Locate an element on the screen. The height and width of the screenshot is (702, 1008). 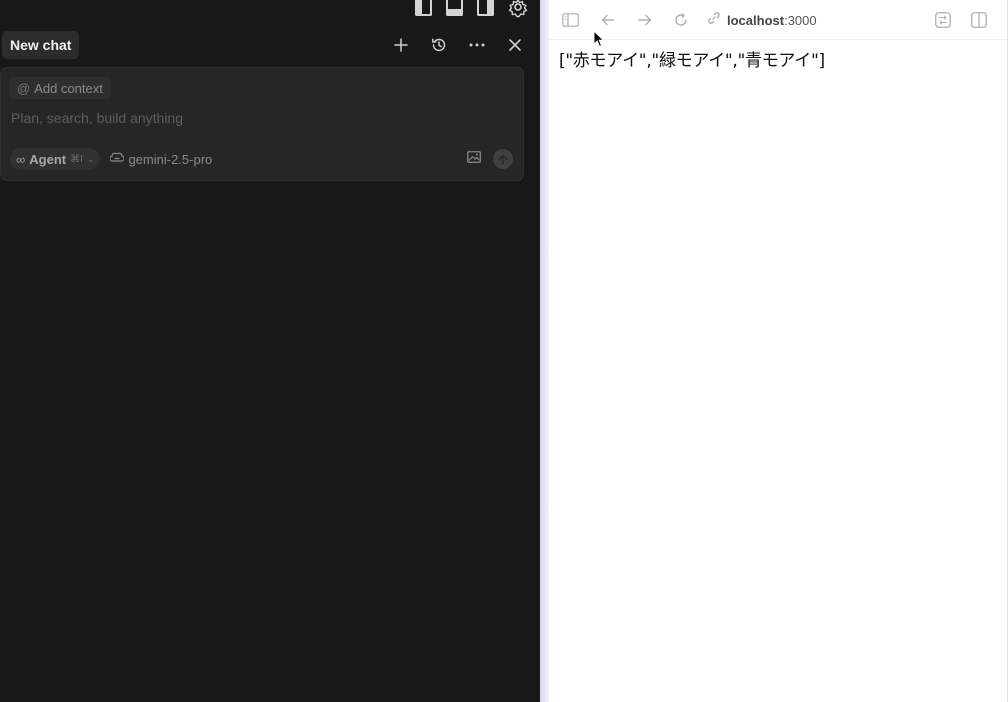
reload-icon is located at coordinates (681, 20).